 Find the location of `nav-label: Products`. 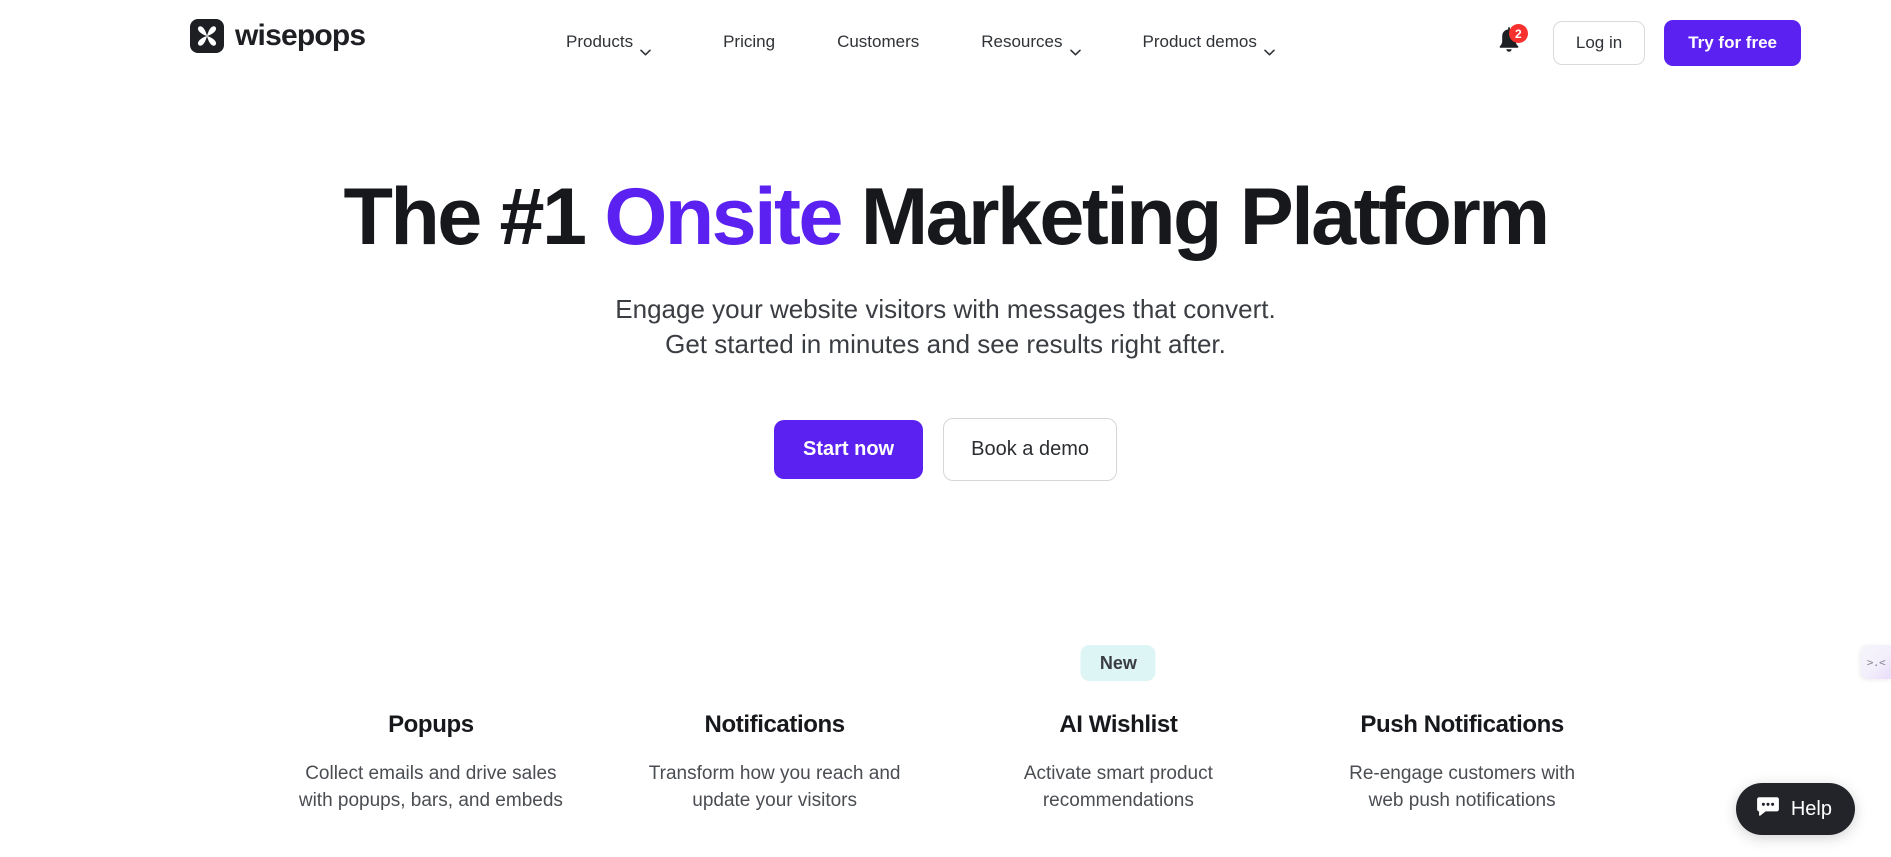

nav-label: Products is located at coordinates (600, 41).